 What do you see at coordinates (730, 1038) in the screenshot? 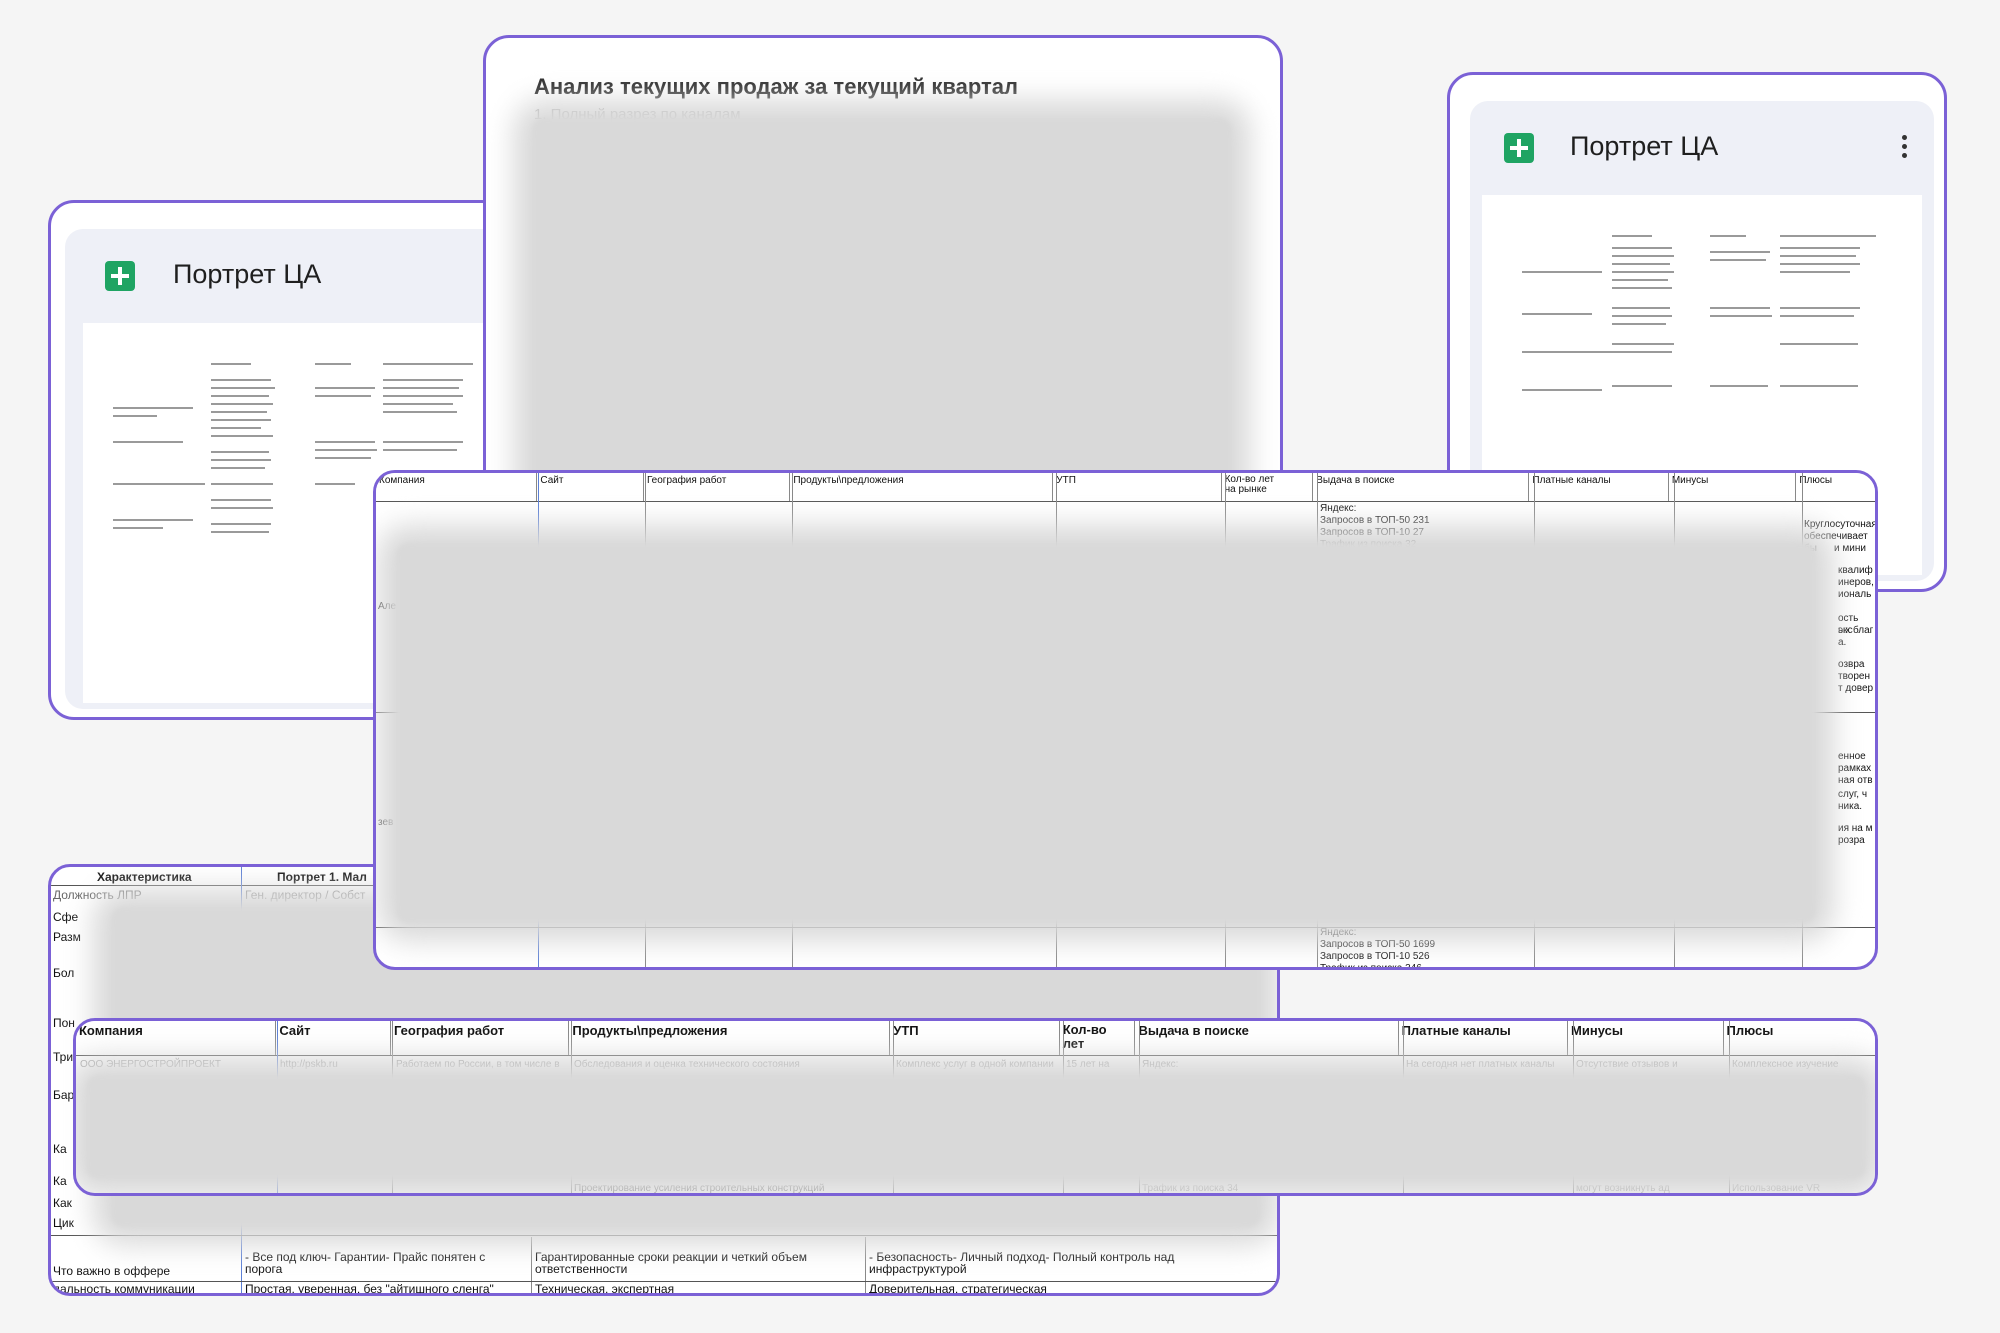
I see `header-products: Продукты\предложения` at bounding box center [730, 1038].